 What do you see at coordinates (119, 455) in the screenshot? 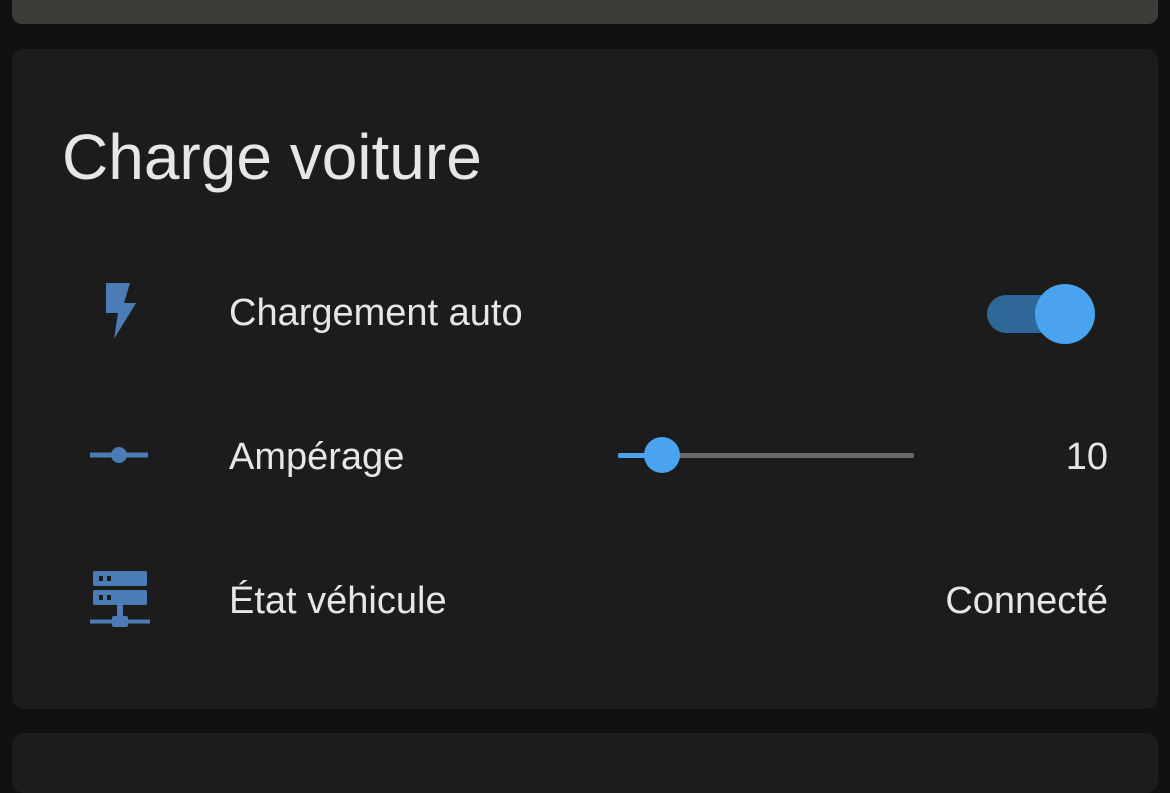
I see `slider-icon` at bounding box center [119, 455].